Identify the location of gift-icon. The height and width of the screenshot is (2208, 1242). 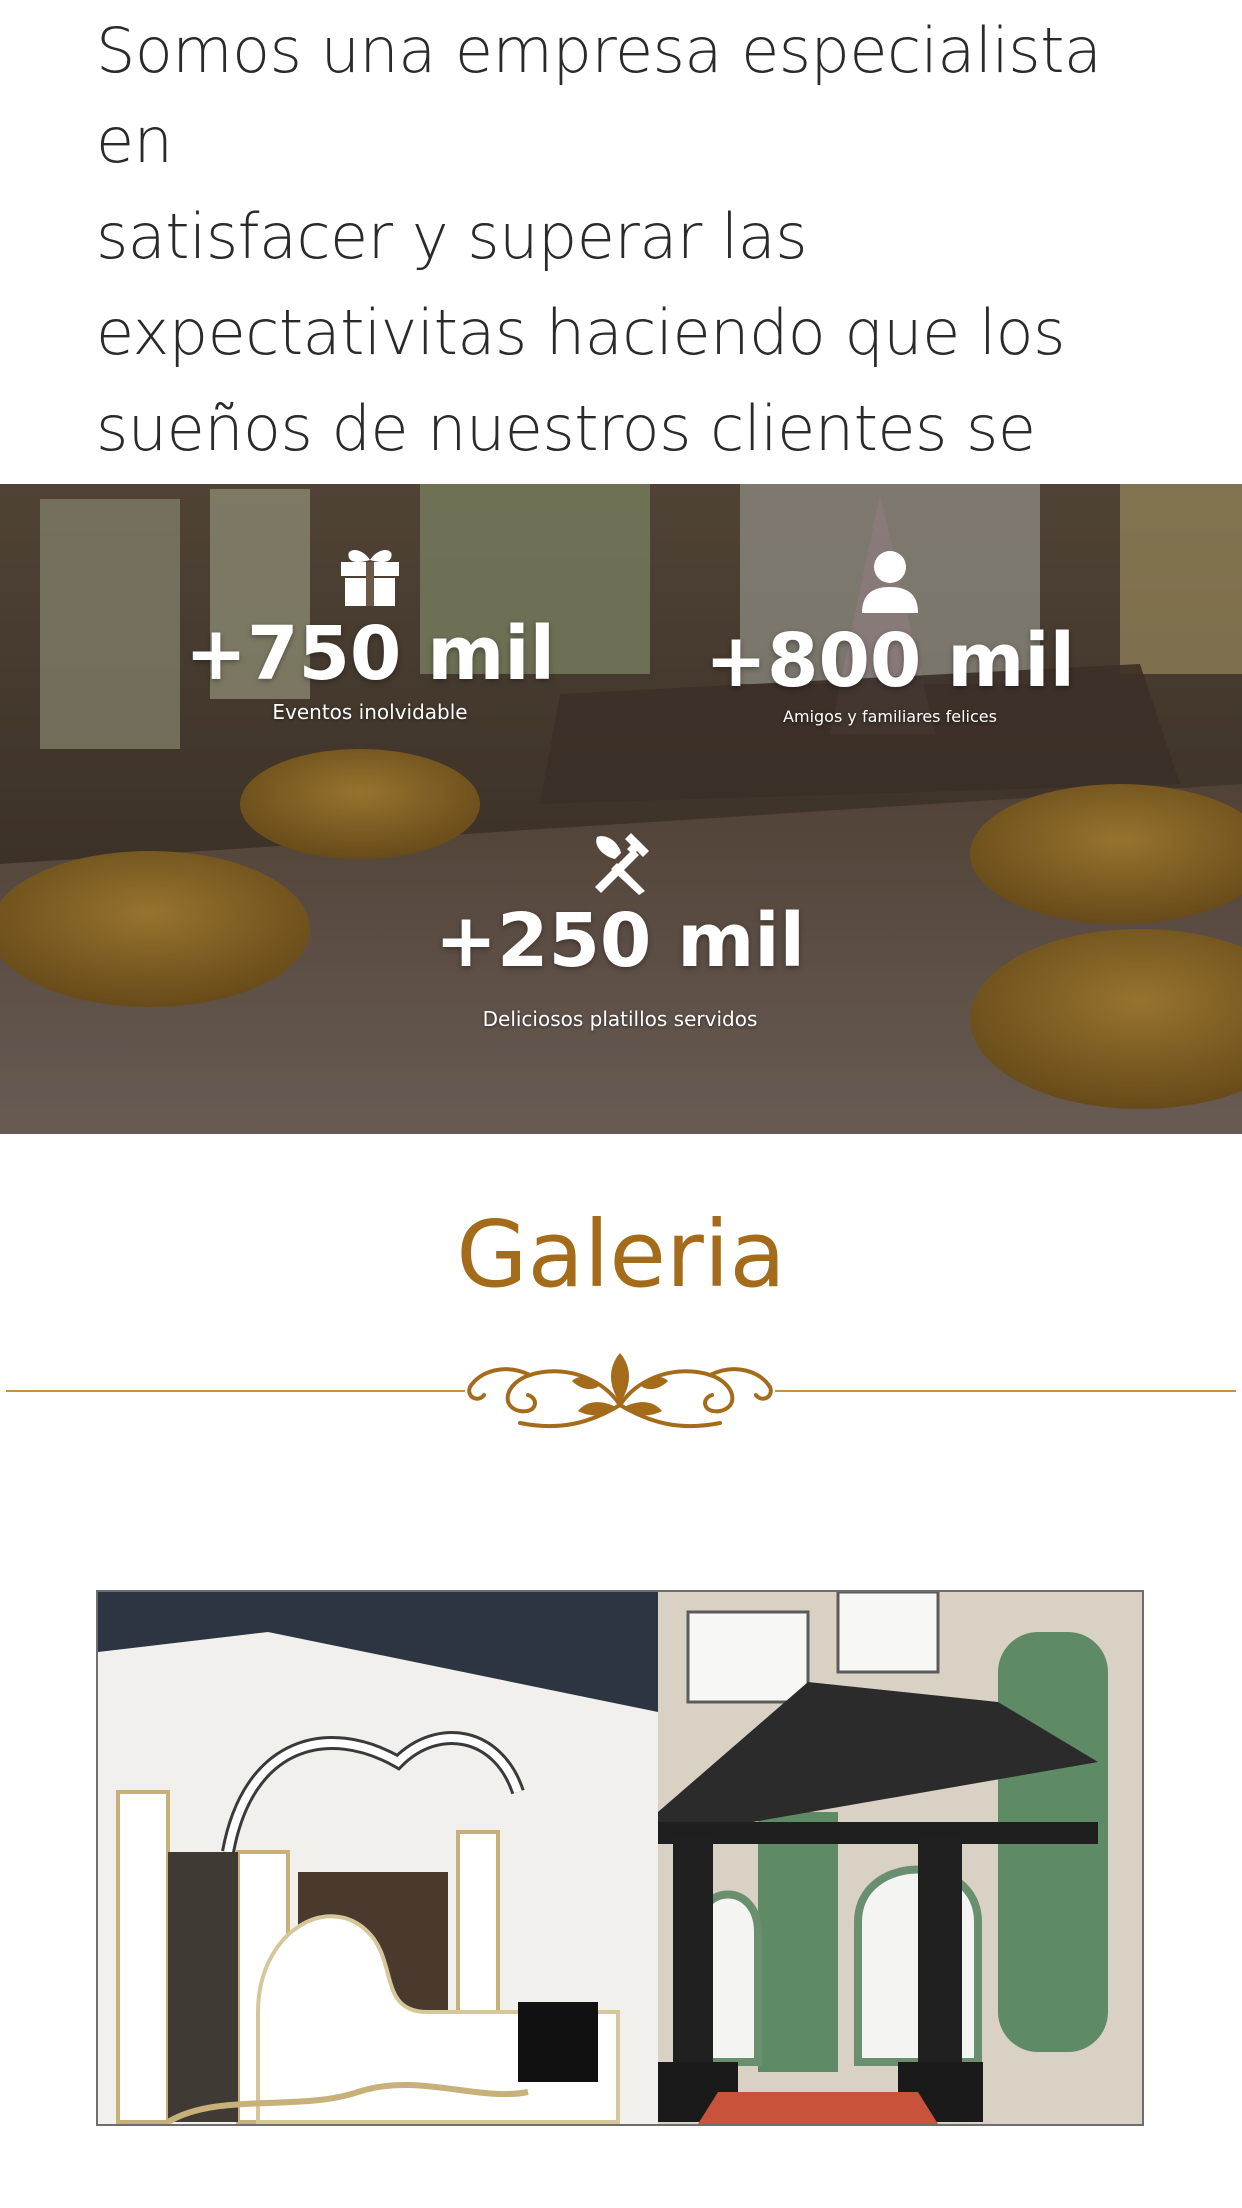
(370, 578).